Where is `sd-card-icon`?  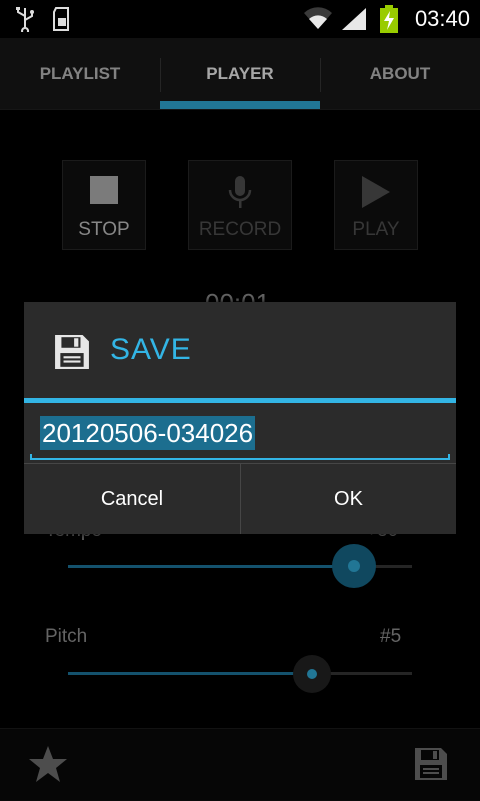
sd-card-icon is located at coordinates (61, 19).